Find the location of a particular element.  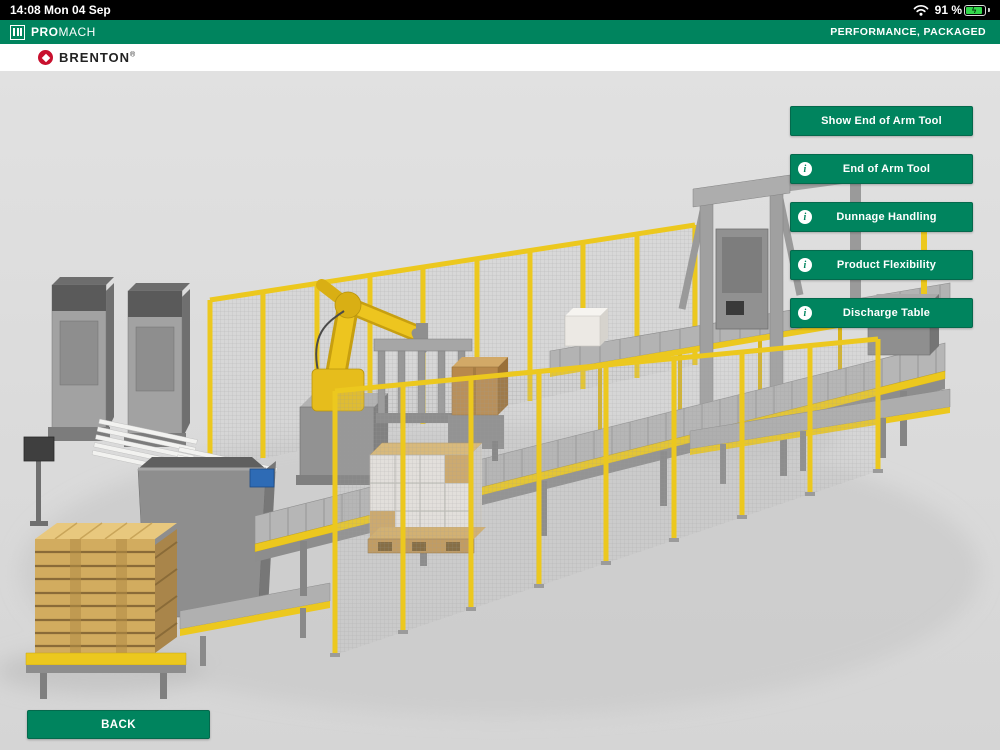

button-label: Product Flexibility is located at coordinates (886, 265).